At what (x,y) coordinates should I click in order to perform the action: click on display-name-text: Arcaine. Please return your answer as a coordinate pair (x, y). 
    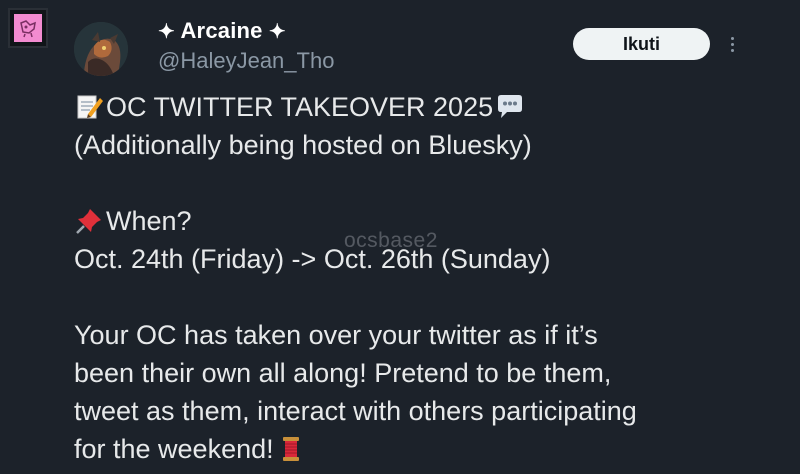
    Looking at the image, I should click on (221, 30).